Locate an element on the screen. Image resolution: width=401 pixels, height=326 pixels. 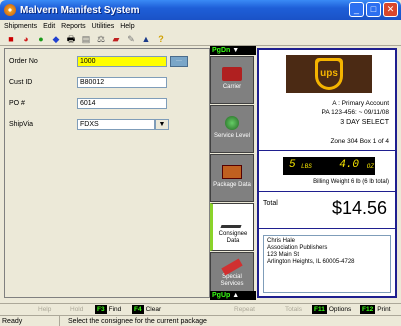
menu-shipments: Shipments is located at coordinates (20, 26).